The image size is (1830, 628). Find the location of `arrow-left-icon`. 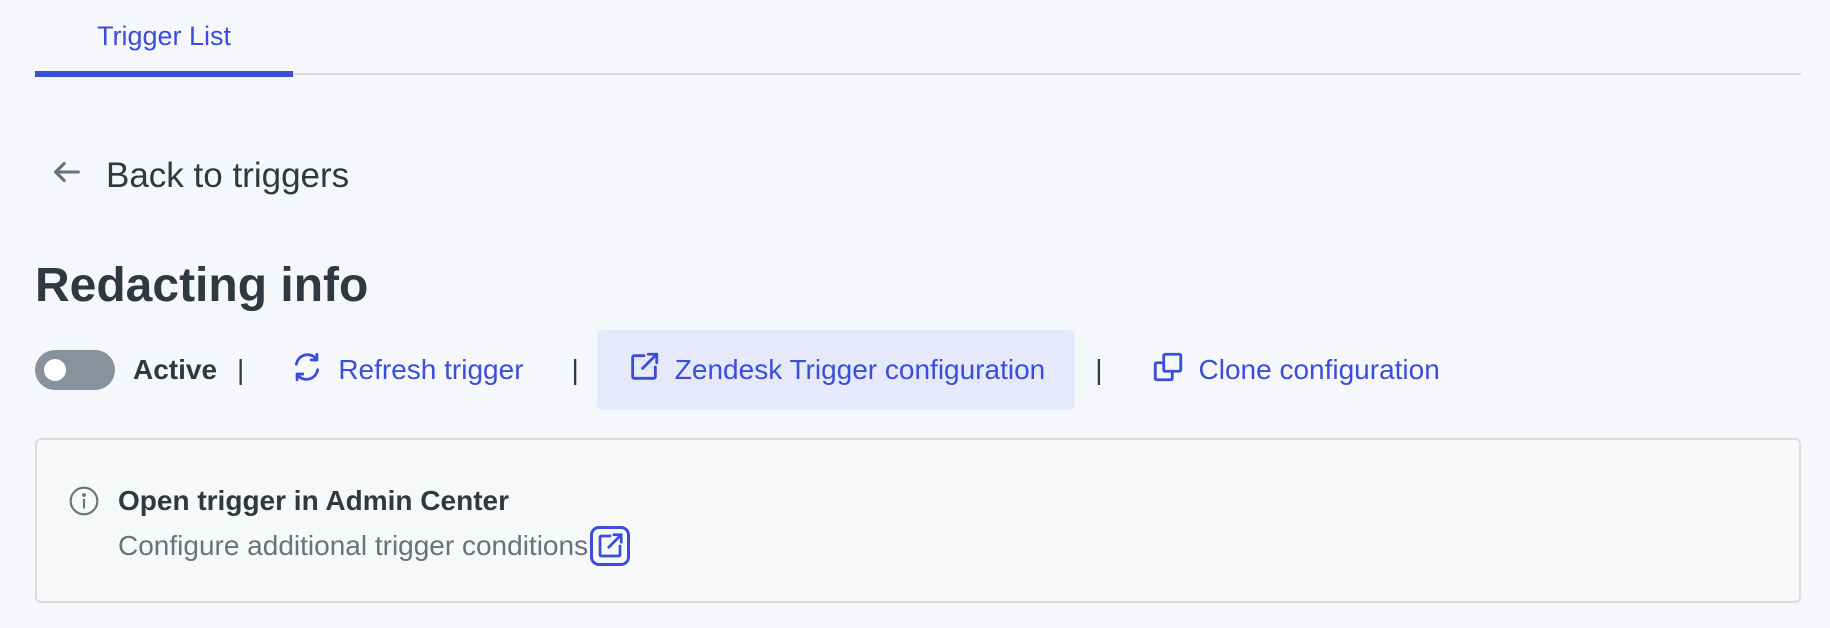

arrow-left-icon is located at coordinates (67, 176).